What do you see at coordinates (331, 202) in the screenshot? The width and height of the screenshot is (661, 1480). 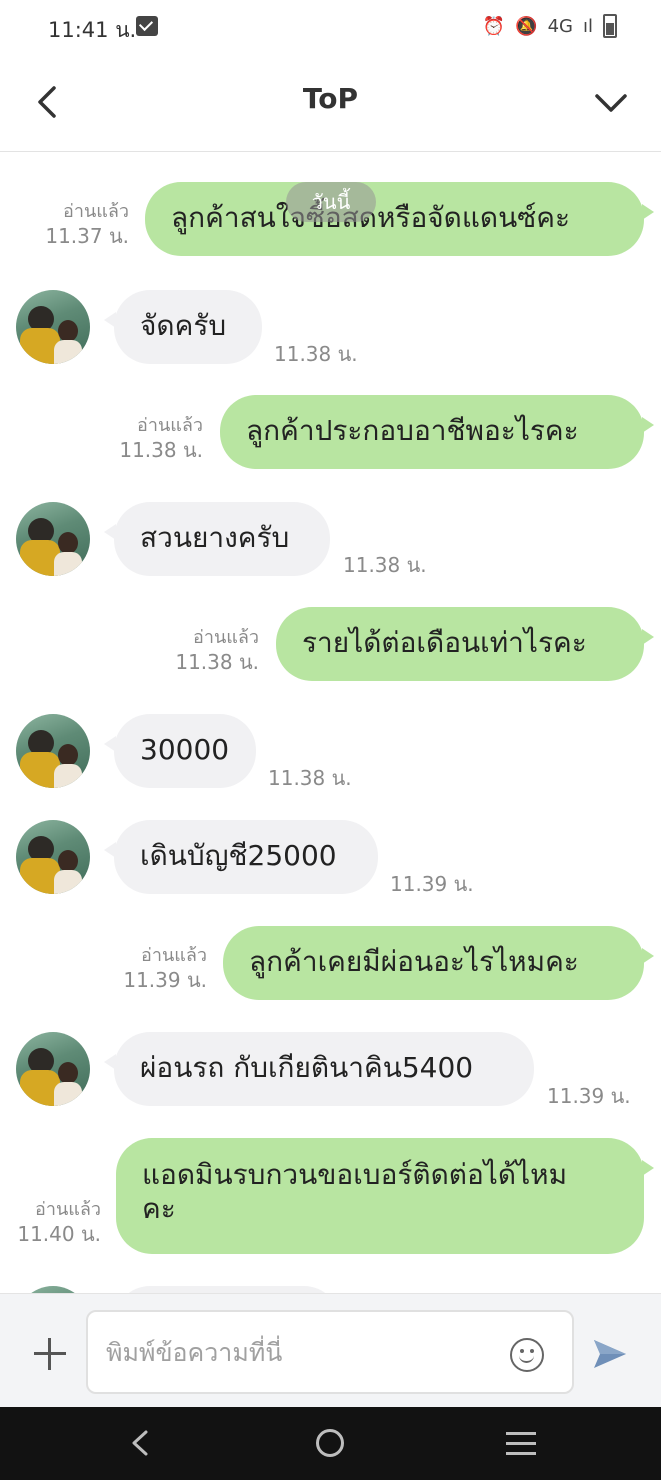 I see `date-pill: วันนี้` at bounding box center [331, 202].